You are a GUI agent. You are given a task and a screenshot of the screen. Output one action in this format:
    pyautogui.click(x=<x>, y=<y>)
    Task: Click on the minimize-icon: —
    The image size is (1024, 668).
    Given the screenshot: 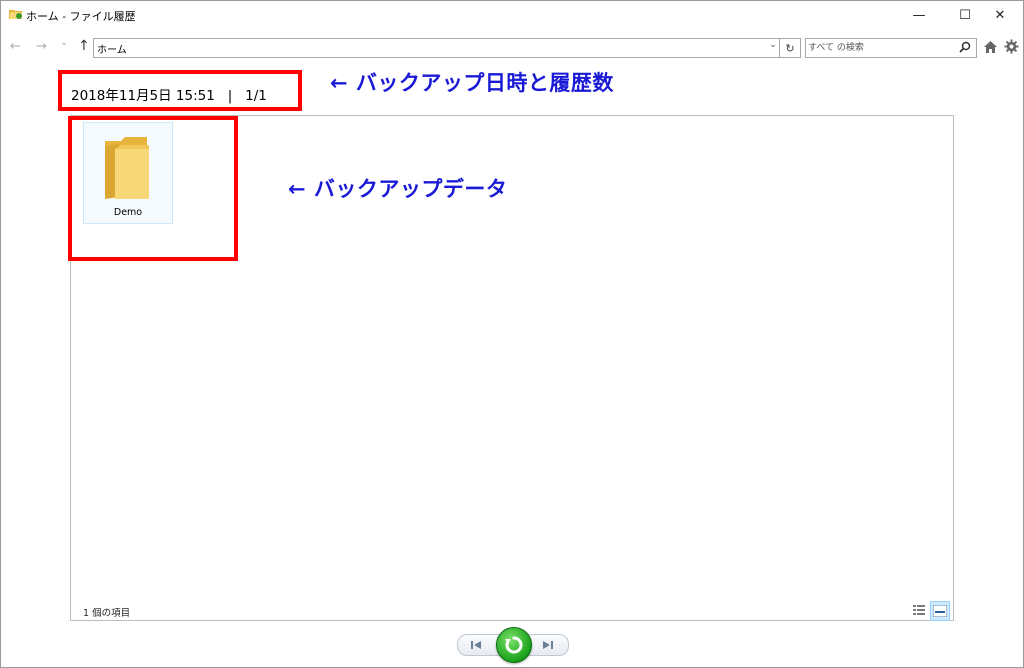 What is the action you would take?
    pyautogui.click(x=919, y=15)
    